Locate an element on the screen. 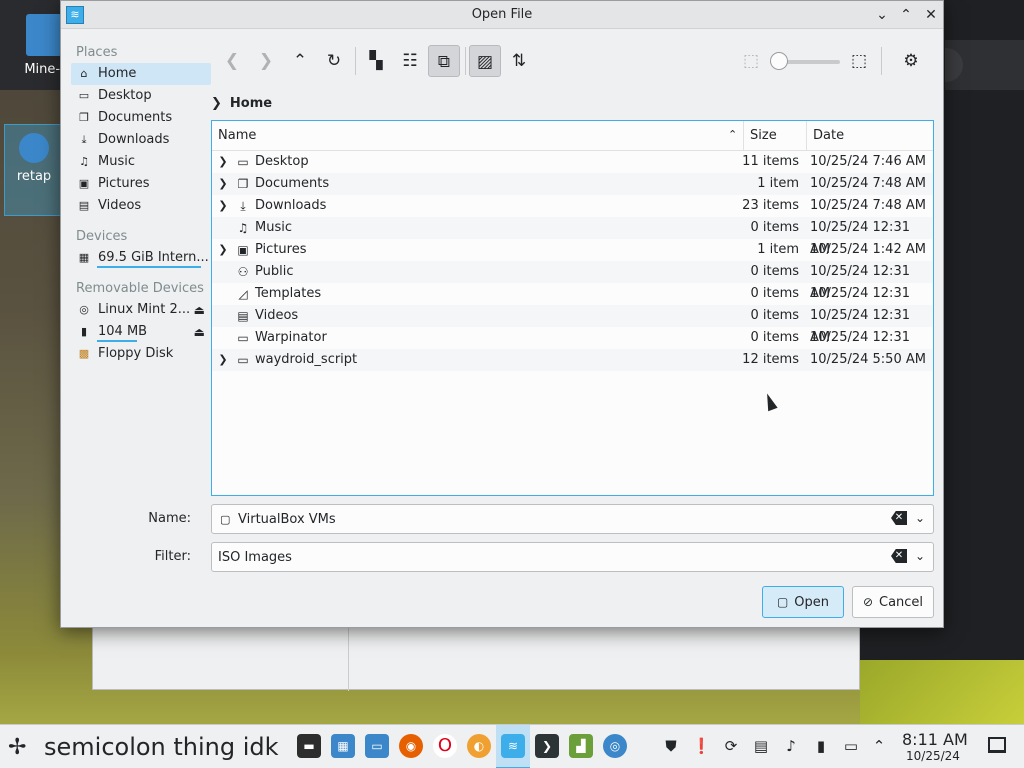 This screenshot has height=768, width=1024. browser-app-icon: ◐ is located at coordinates (479, 746).